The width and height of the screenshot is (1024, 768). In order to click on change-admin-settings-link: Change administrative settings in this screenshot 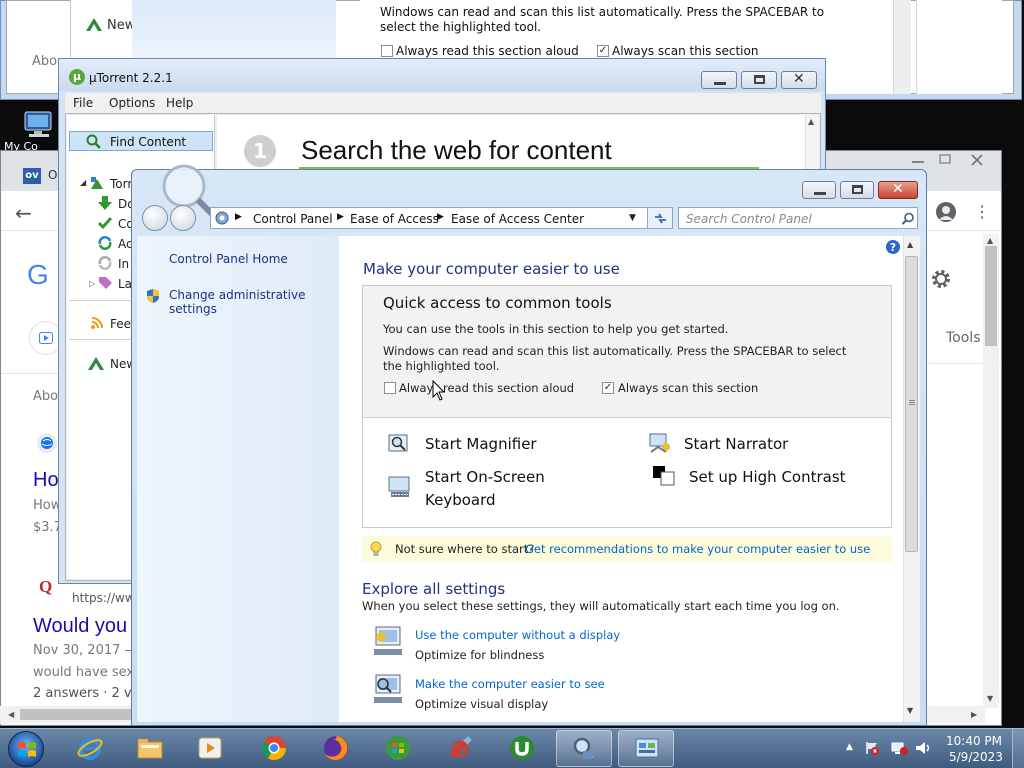, I will do `click(254, 302)`.